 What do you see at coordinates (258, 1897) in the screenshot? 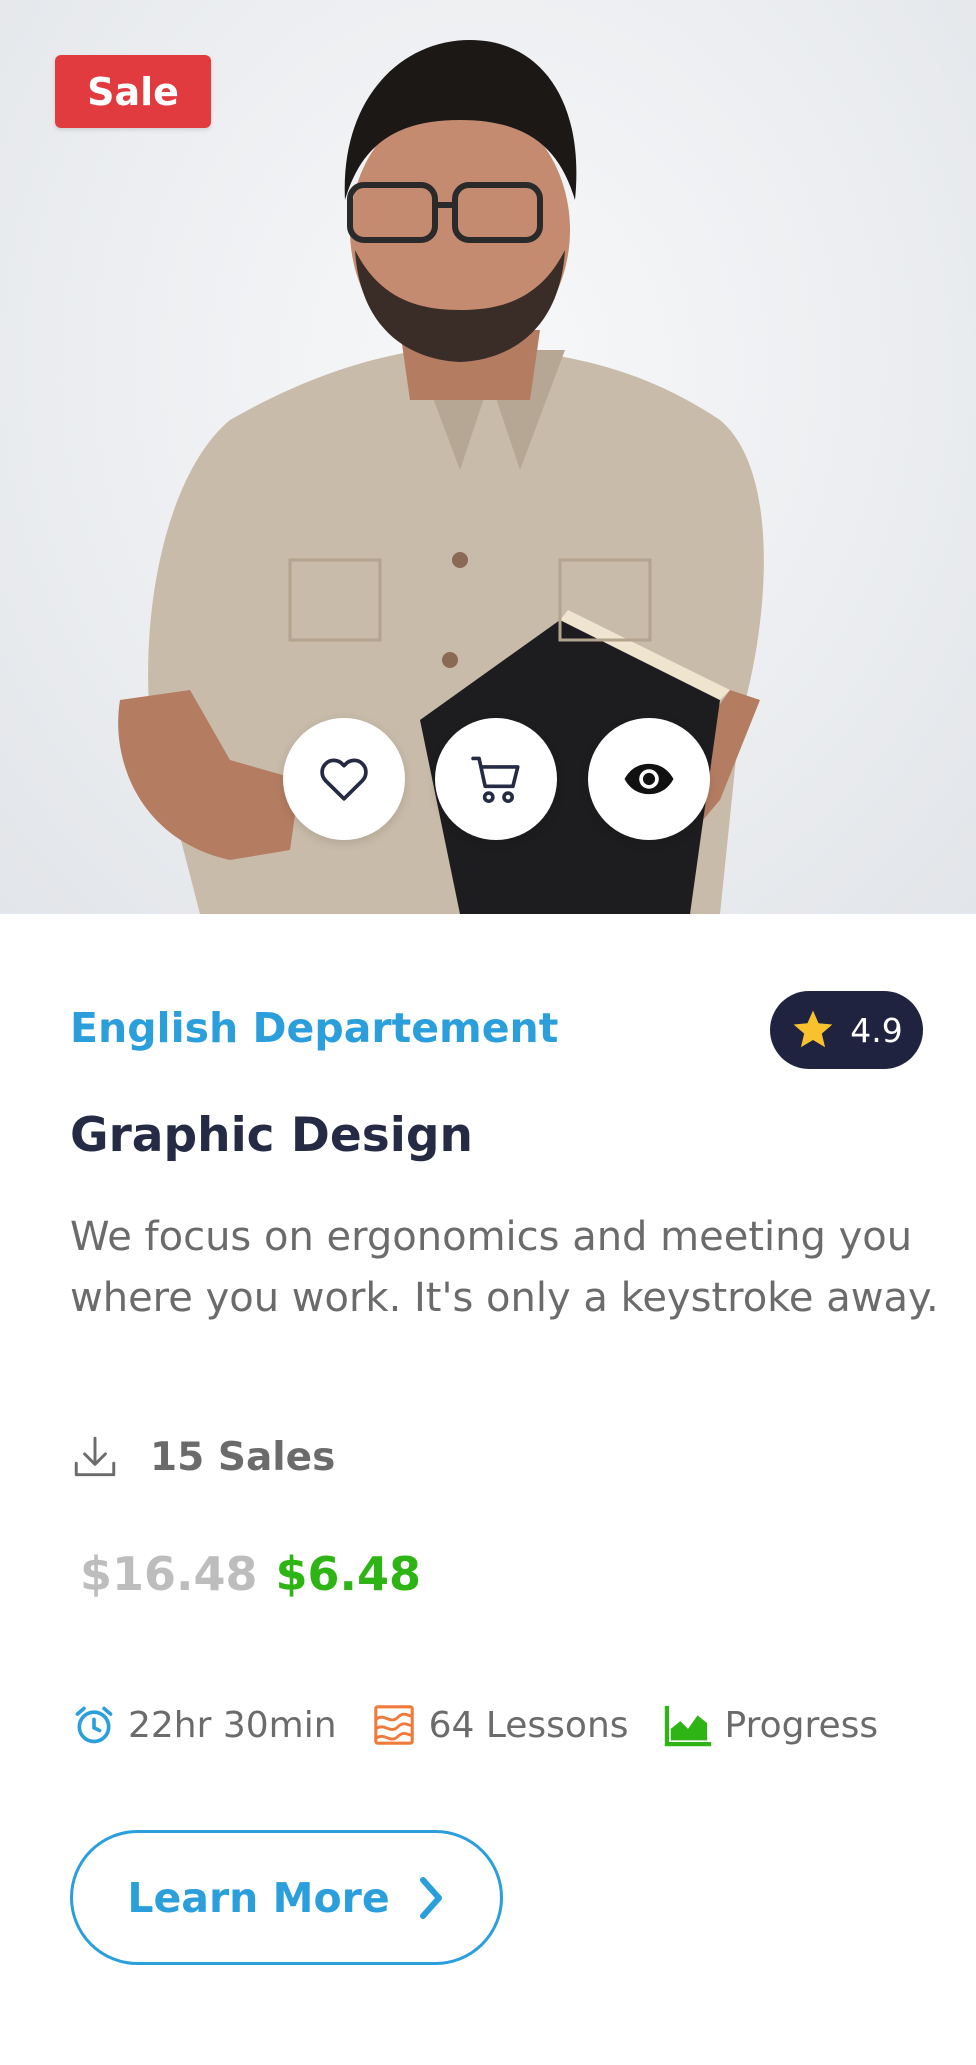
I see `learn-more-label: Learn More` at bounding box center [258, 1897].